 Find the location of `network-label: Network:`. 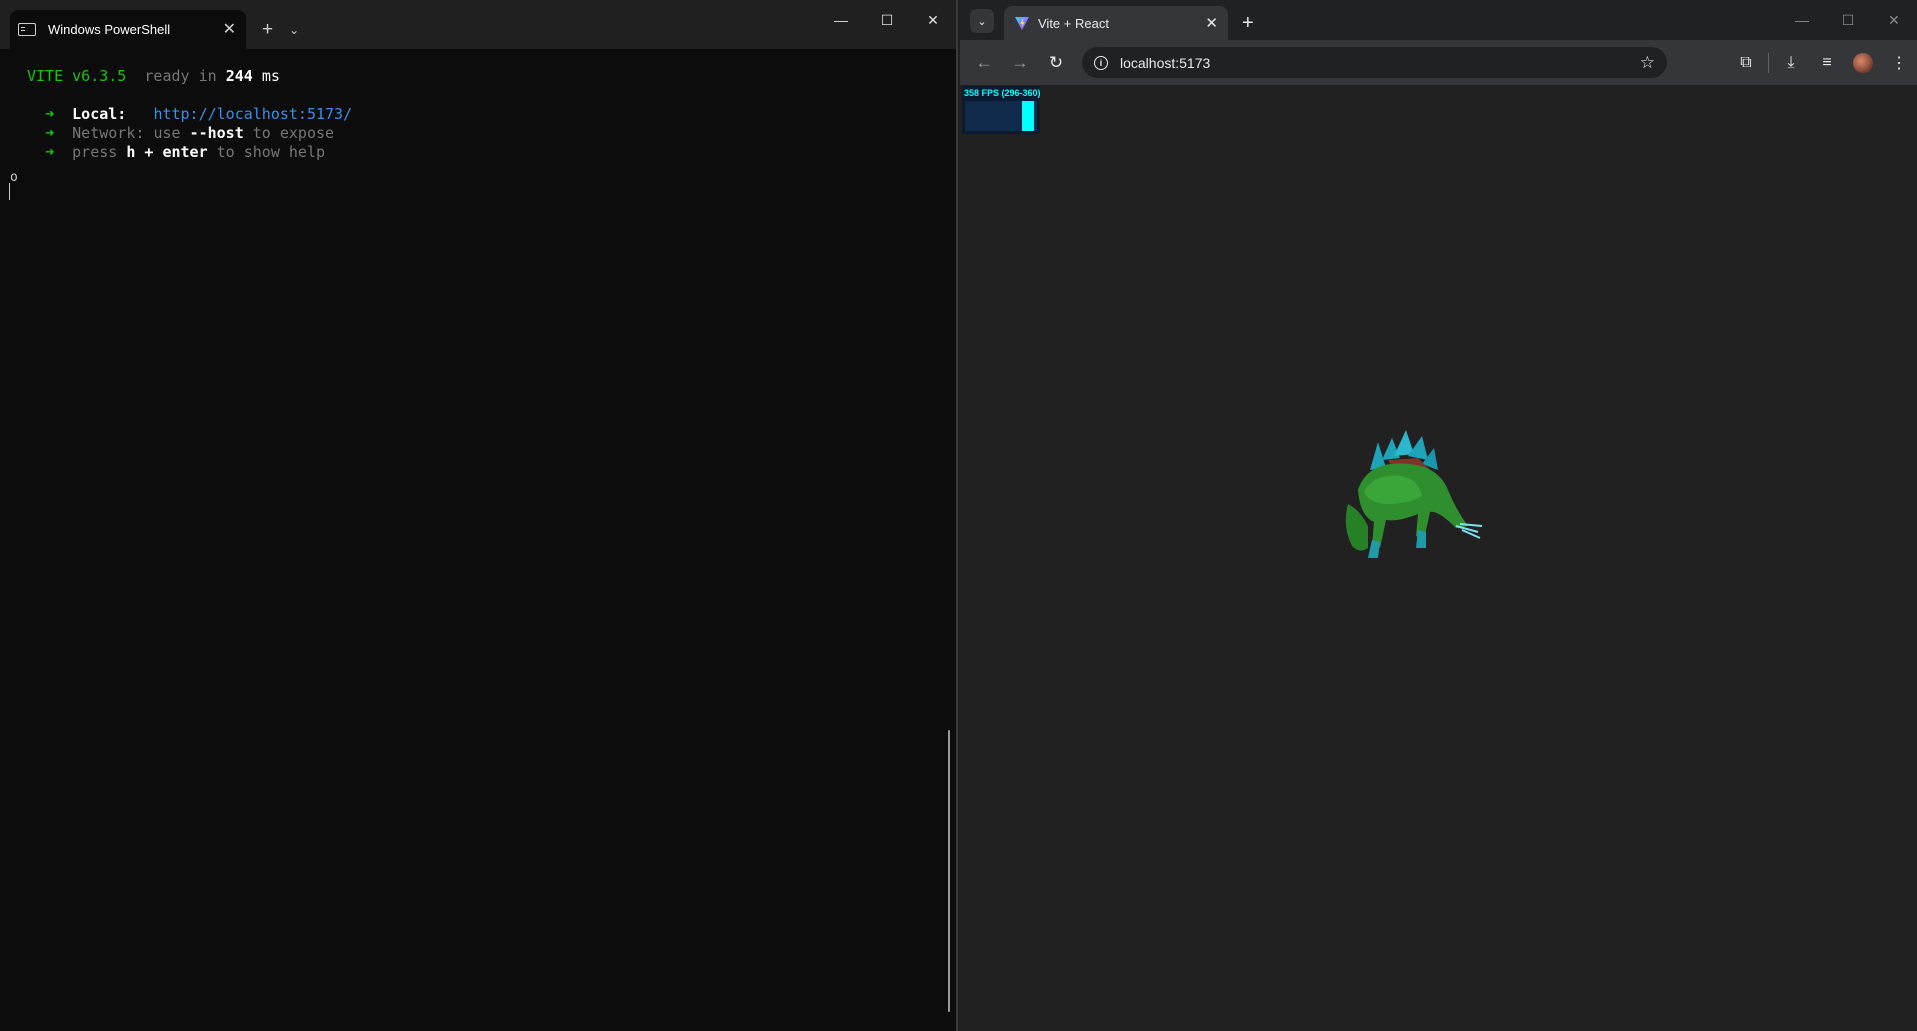

network-label: Network: is located at coordinates (108, 133).